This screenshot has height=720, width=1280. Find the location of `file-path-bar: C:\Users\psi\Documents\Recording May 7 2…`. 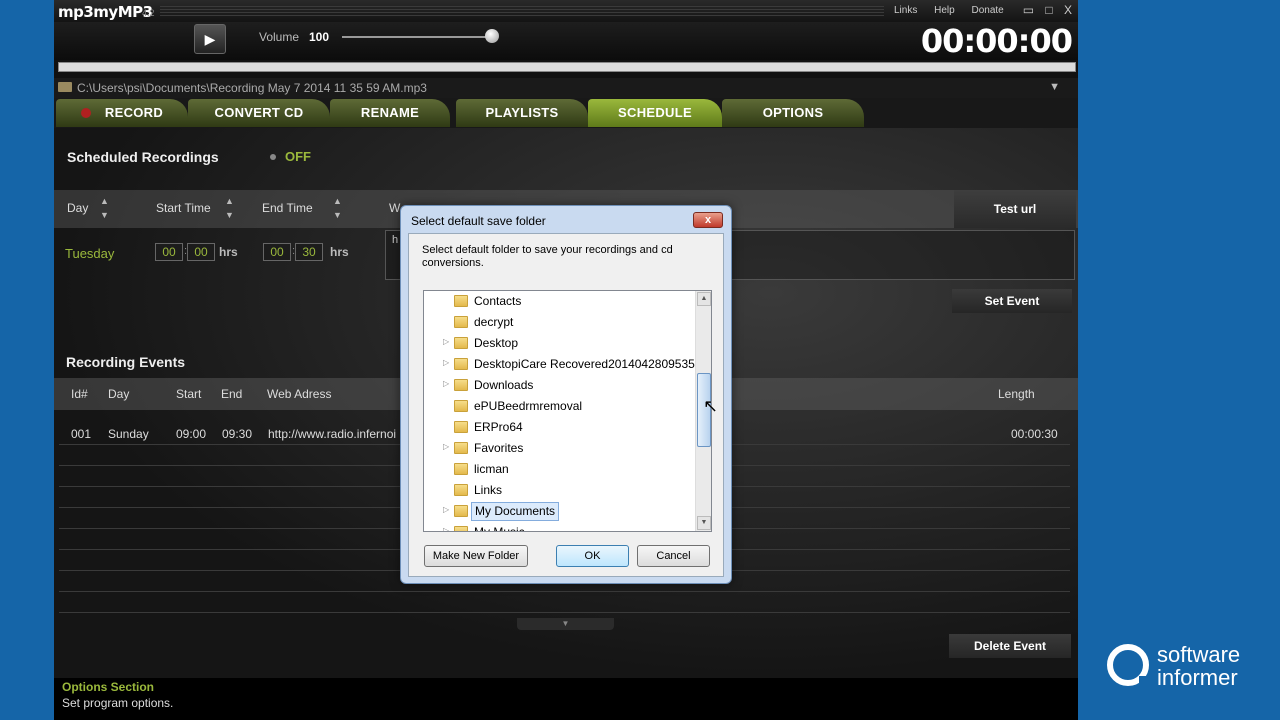

file-path-bar: C:\Users\psi\Documents\Recording May 7 2… is located at coordinates (566, 88).